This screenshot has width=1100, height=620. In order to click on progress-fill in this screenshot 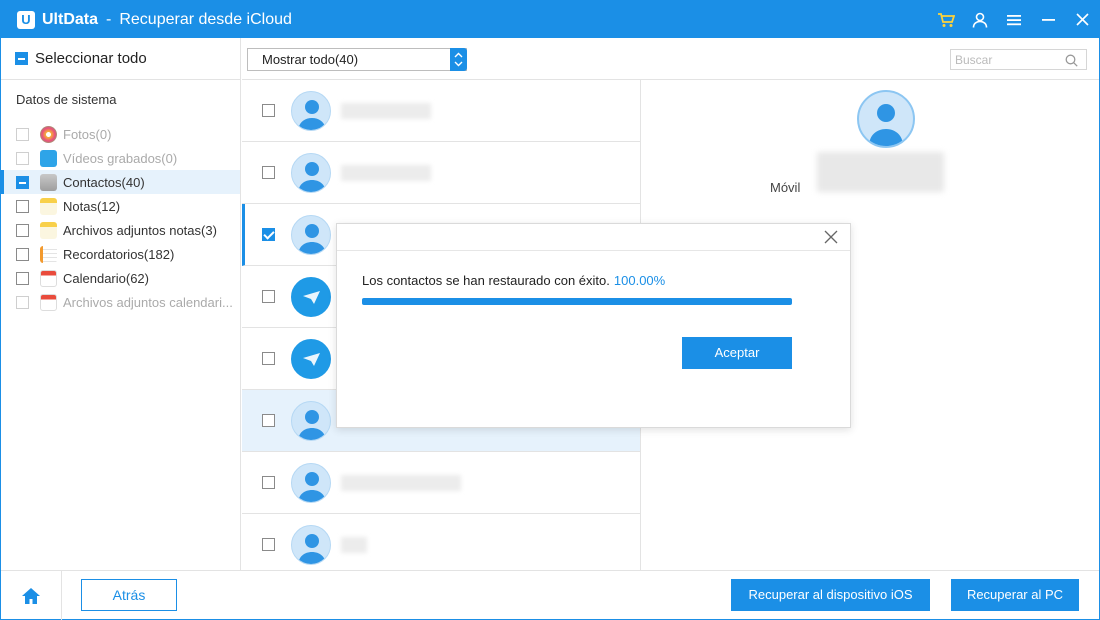, I will do `click(577, 301)`.